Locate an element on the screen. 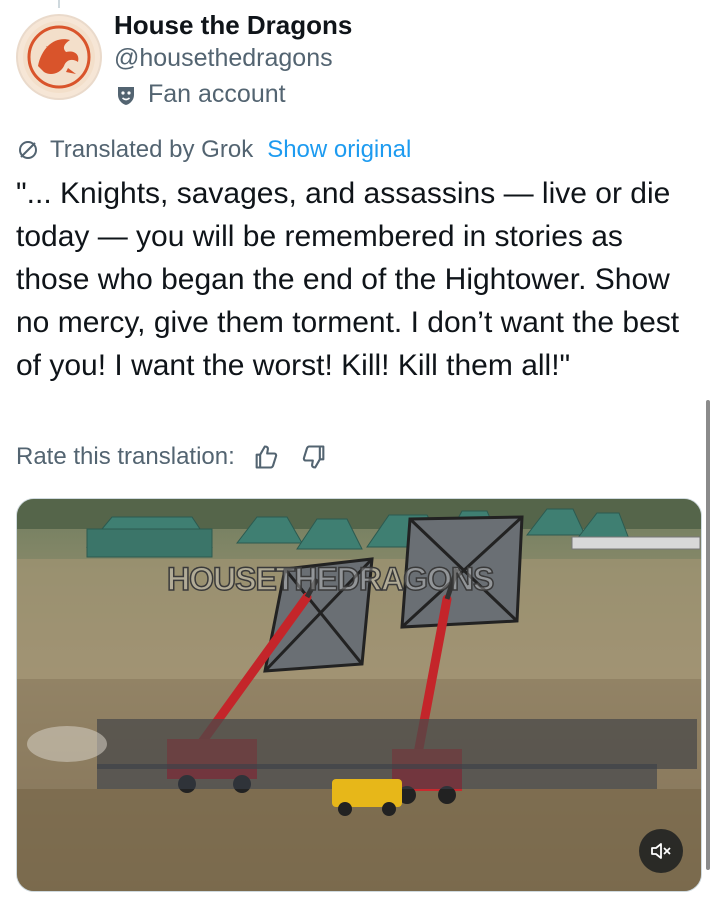  author-handle: @housethedragons is located at coordinates (223, 58).